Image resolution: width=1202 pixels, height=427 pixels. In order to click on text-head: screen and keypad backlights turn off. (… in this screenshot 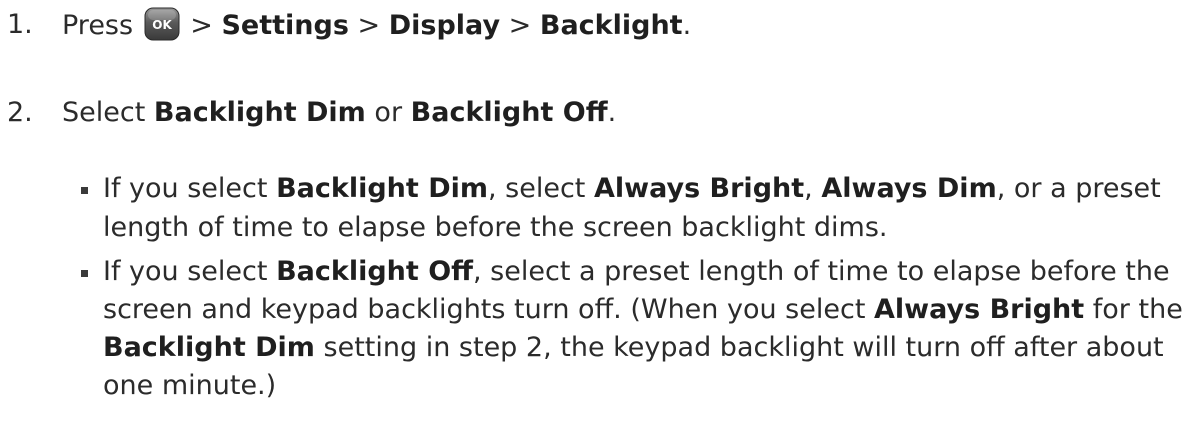, I will do `click(484, 309)`.